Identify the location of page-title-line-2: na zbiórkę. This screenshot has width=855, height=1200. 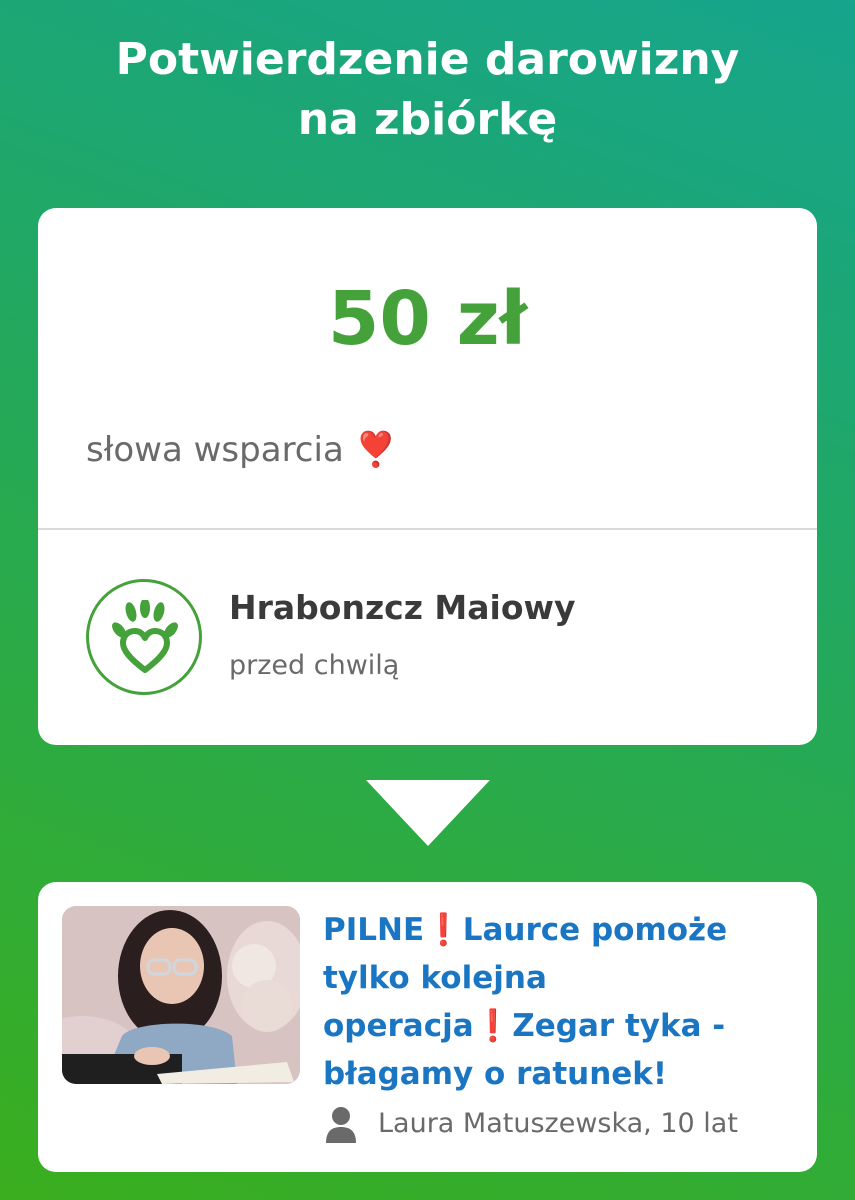
(427, 119).